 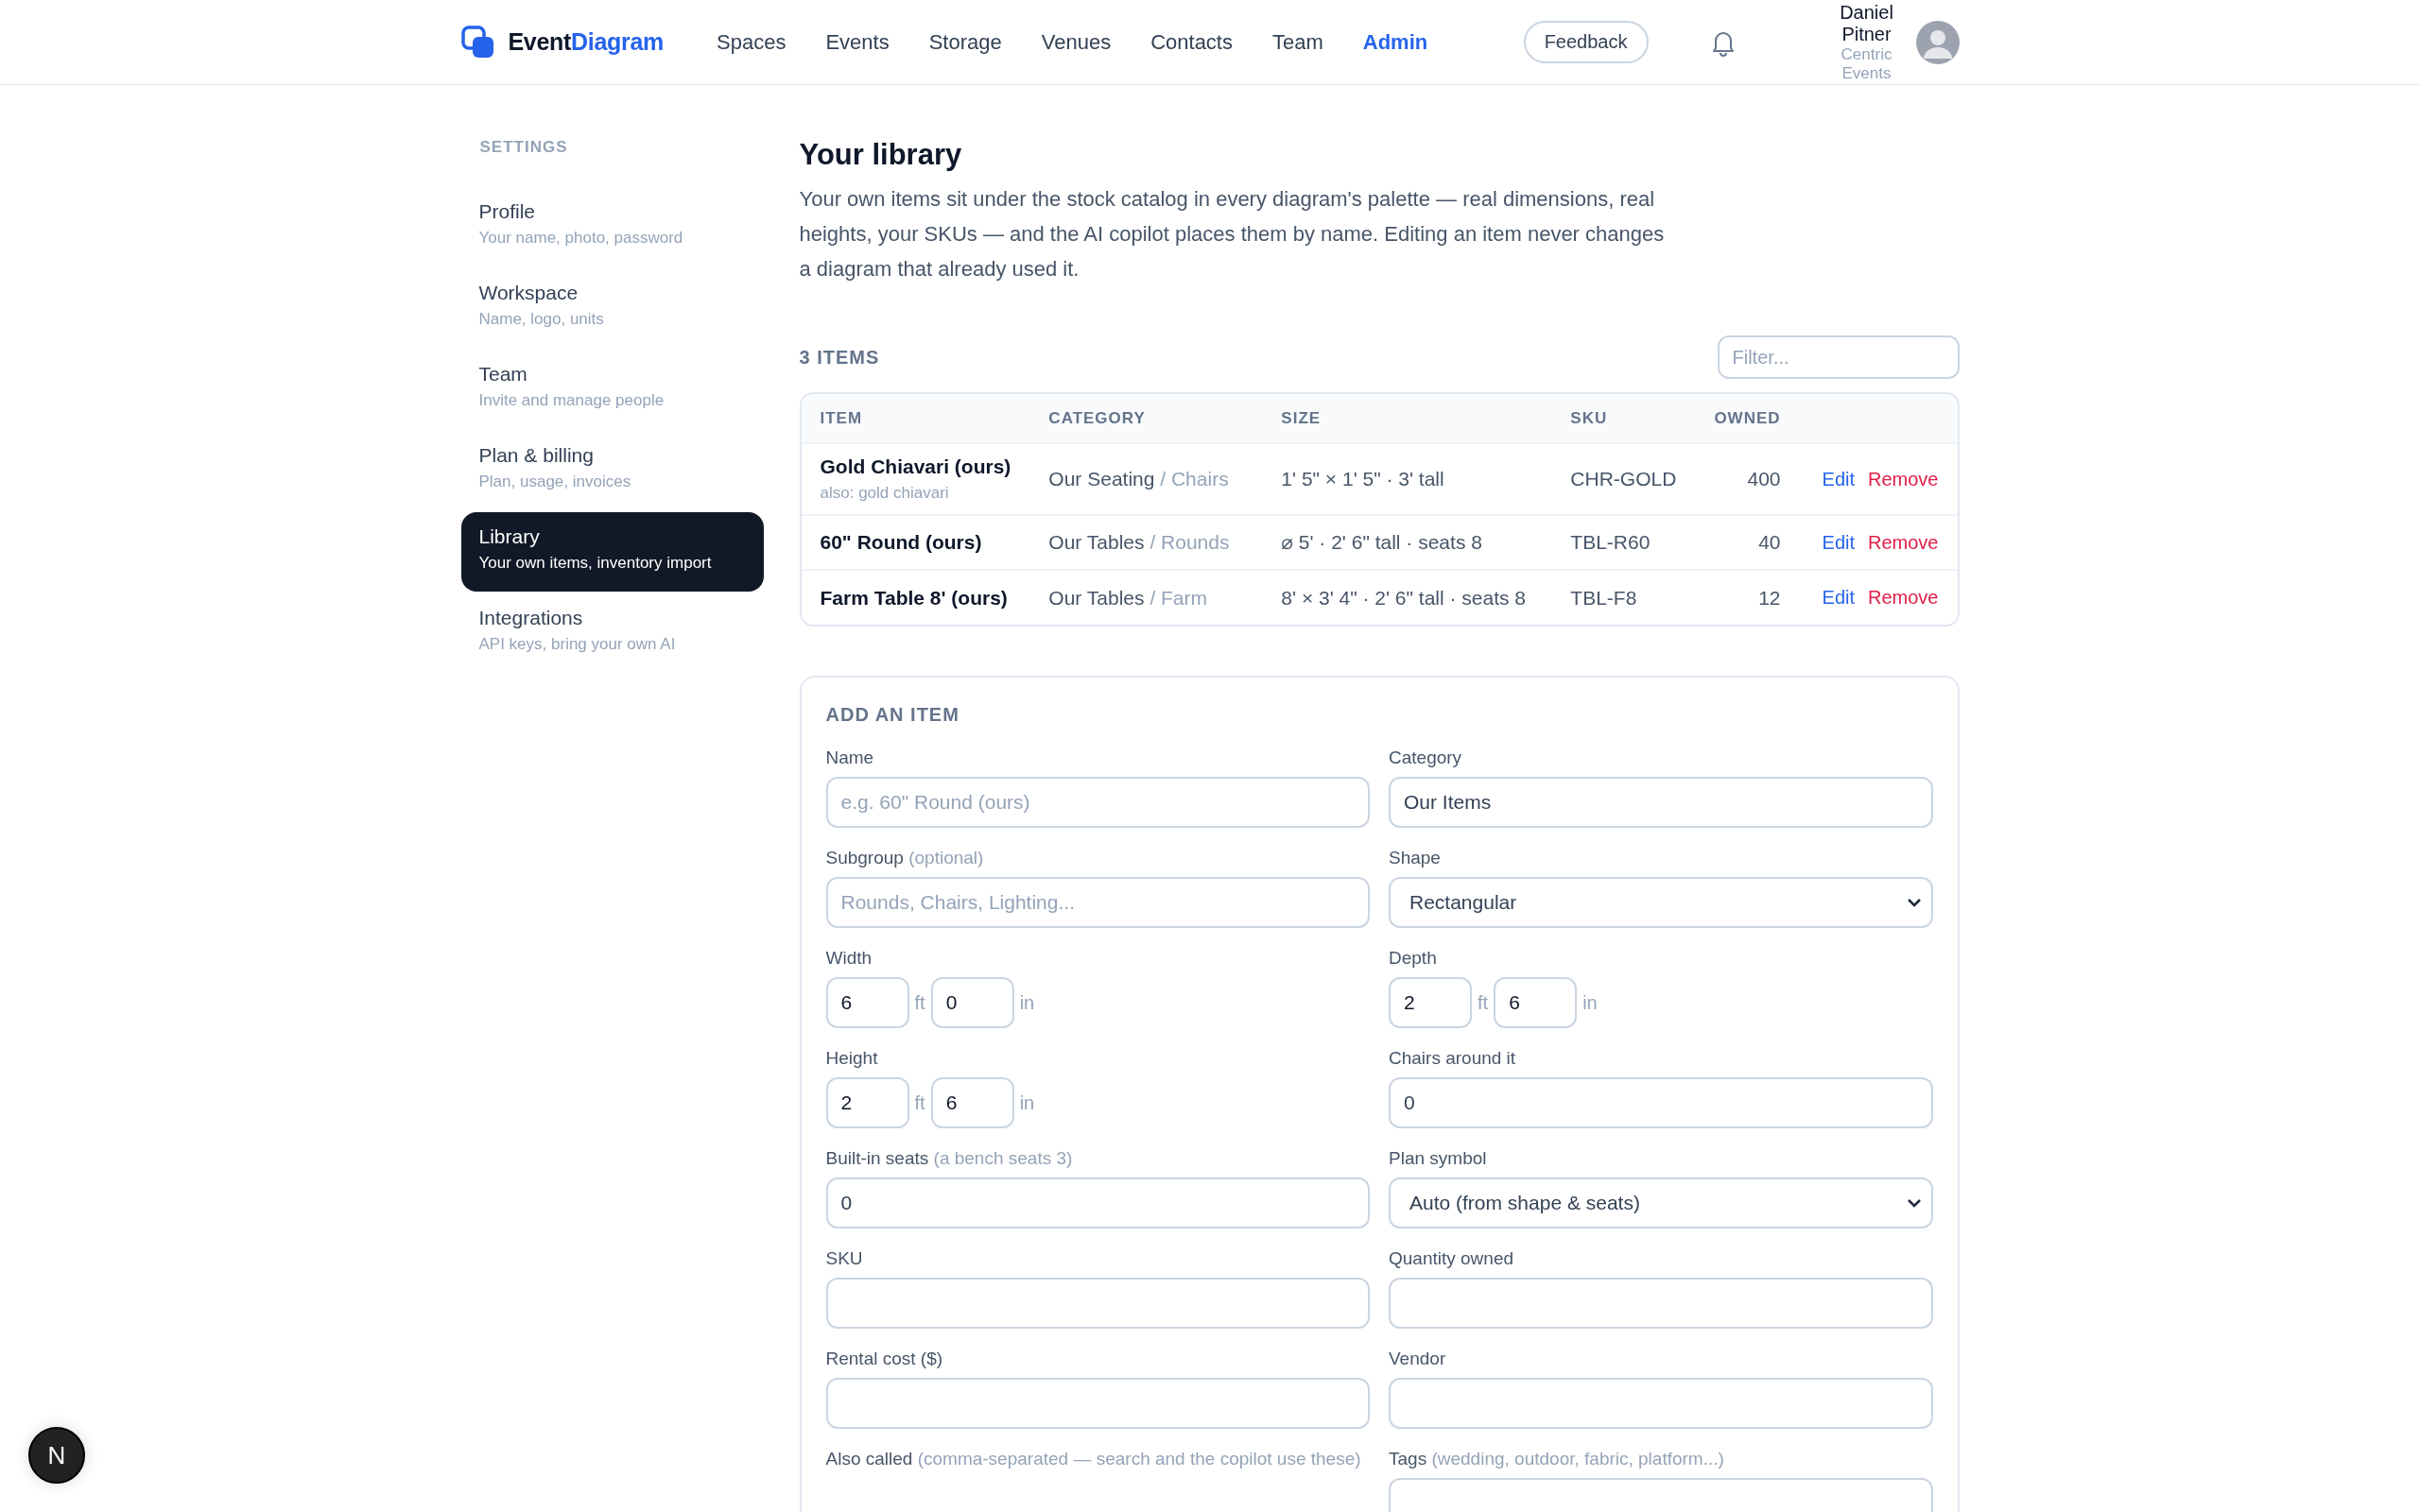 I want to click on column-header: OWNED, so click(x=1747, y=418).